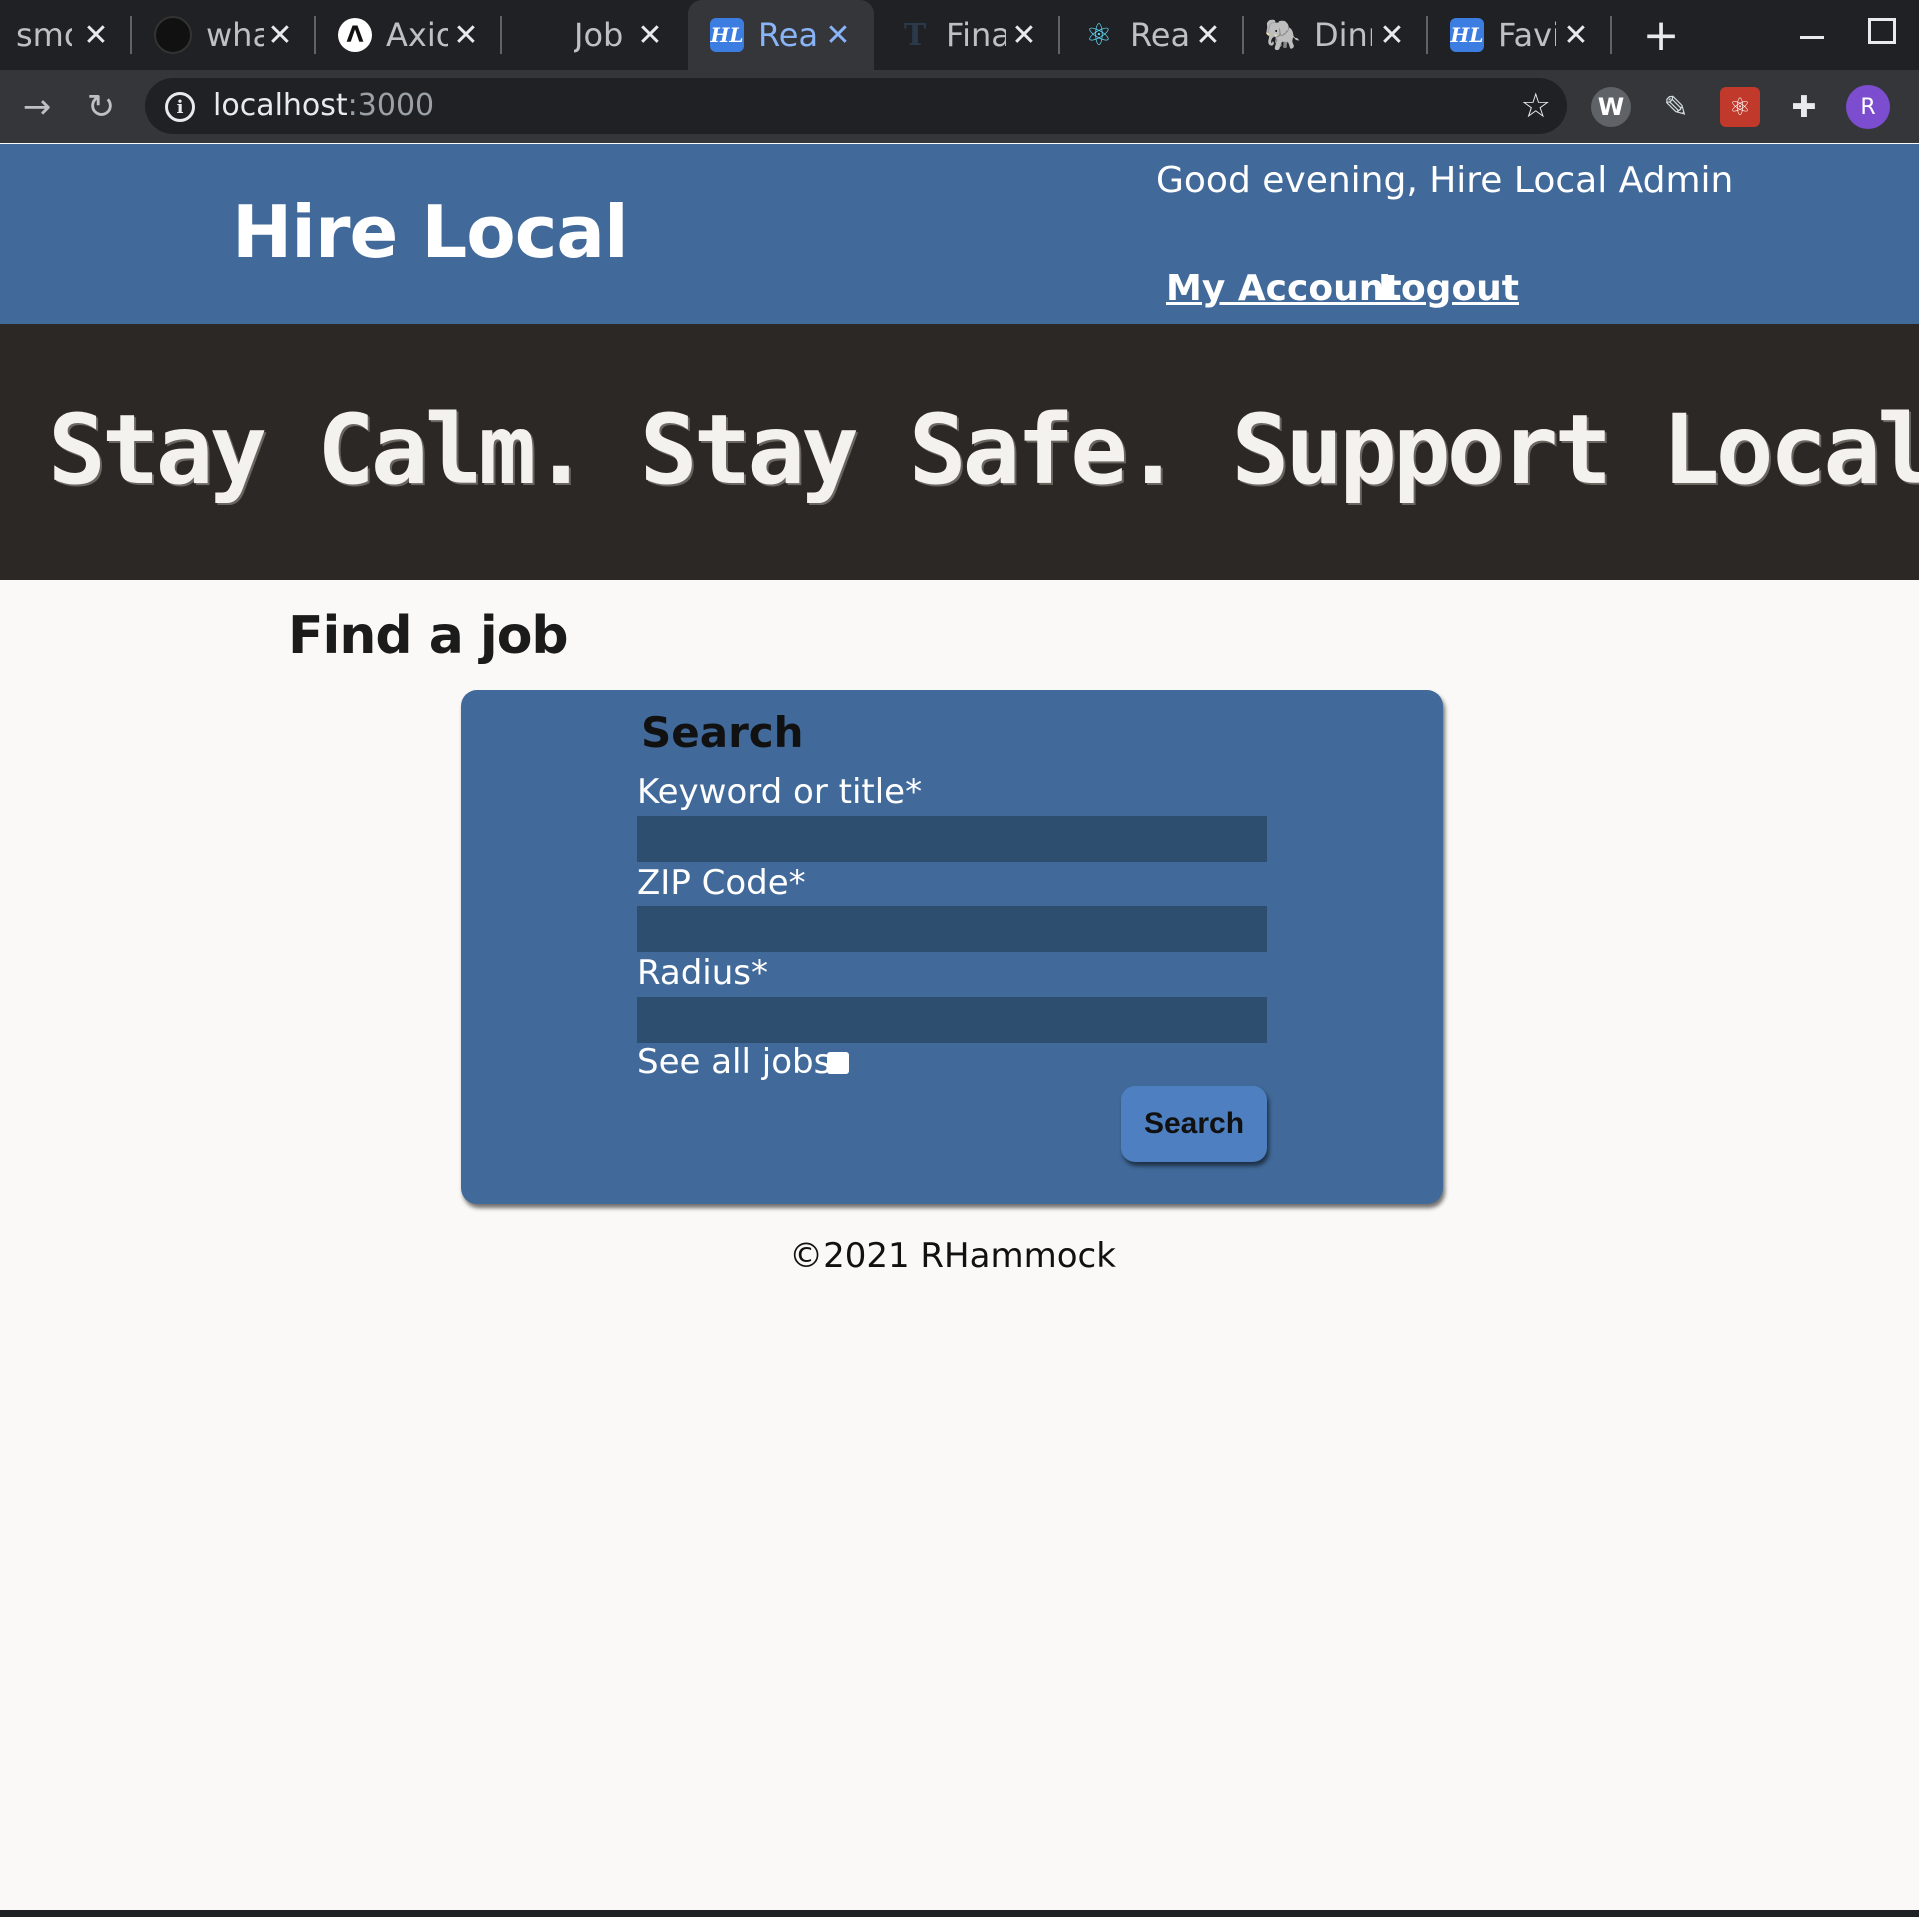 The image size is (1919, 1917). What do you see at coordinates (703, 973) in the screenshot?
I see `radius-label: Radius*` at bounding box center [703, 973].